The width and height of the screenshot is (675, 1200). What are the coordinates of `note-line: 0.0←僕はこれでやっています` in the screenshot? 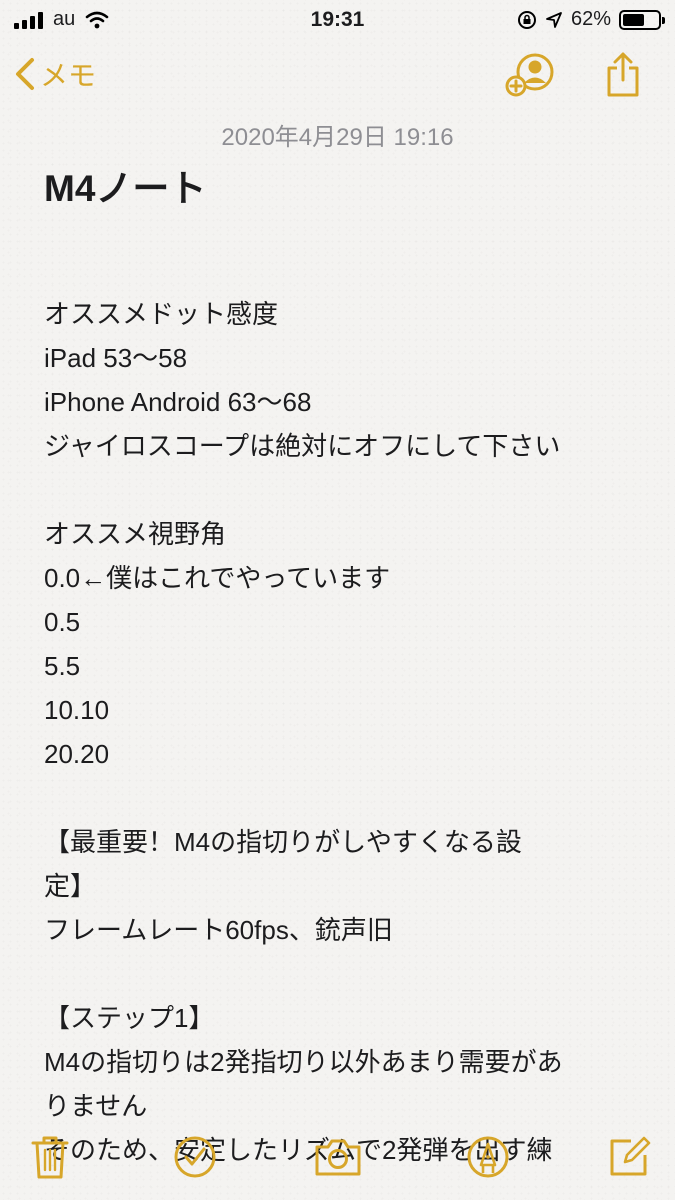 It's located at (344, 578).